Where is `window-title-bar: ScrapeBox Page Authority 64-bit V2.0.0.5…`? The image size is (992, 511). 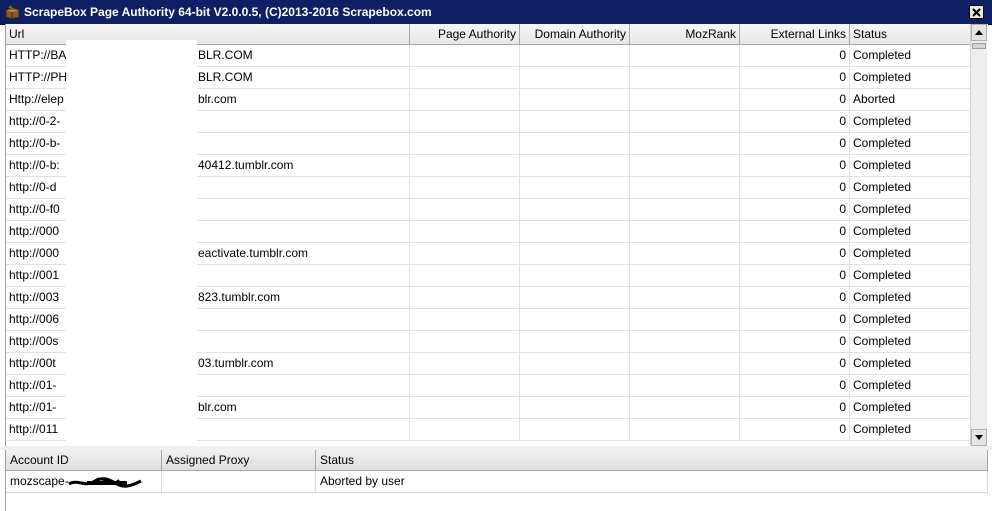 window-title-bar: ScrapeBox Page Authority 64-bit V2.0.0.5… is located at coordinates (496, 12).